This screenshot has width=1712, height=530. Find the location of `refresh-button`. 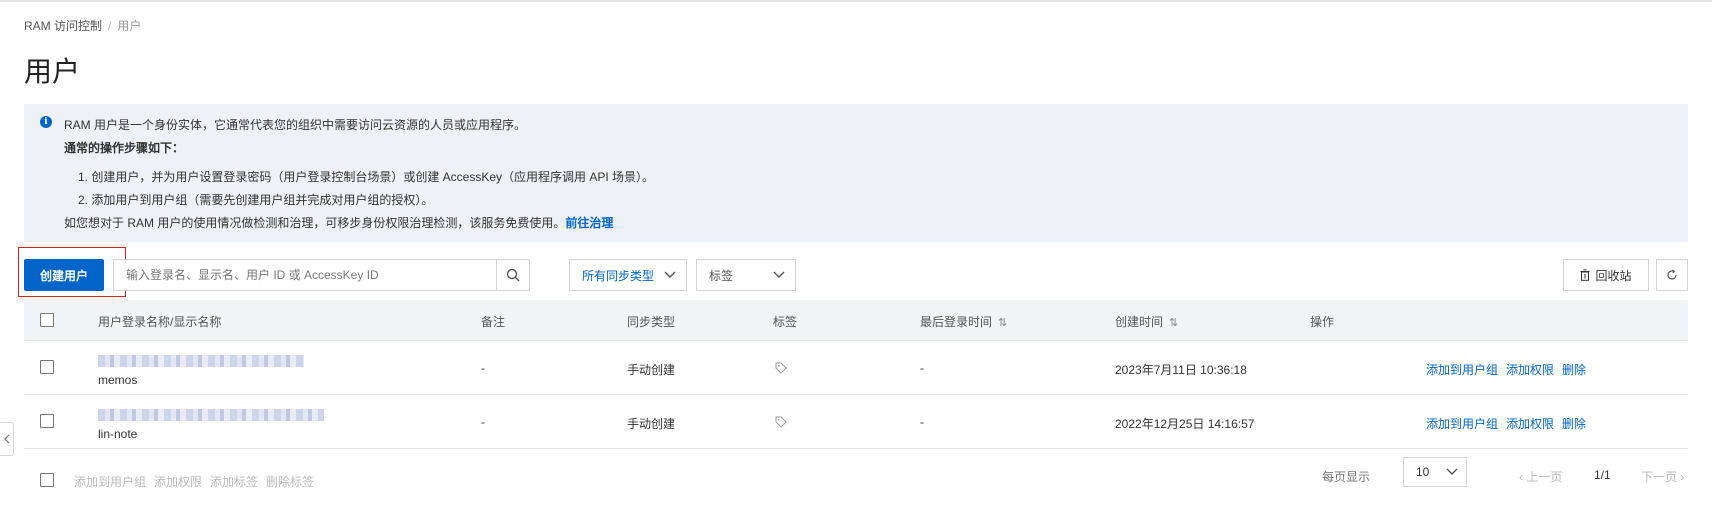

refresh-button is located at coordinates (1672, 275).